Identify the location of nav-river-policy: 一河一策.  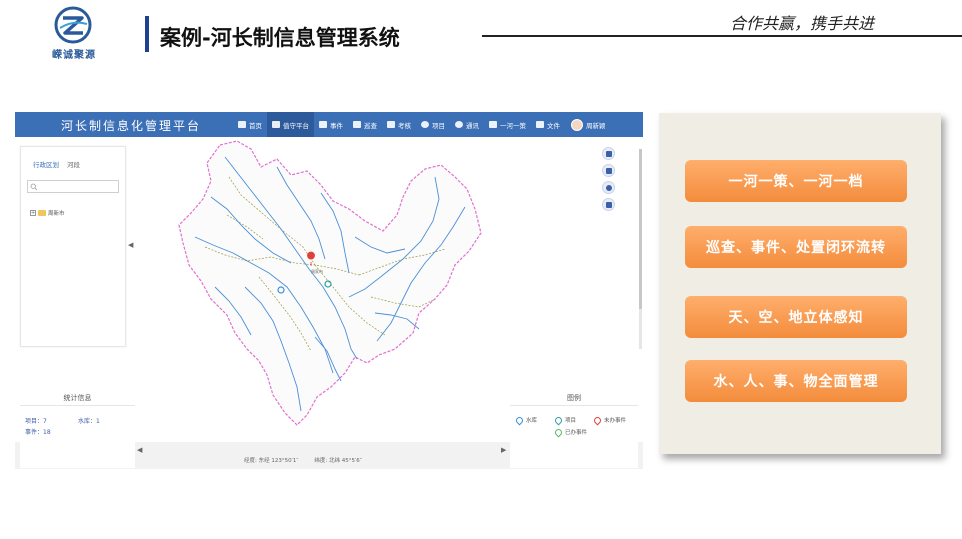
(507, 124).